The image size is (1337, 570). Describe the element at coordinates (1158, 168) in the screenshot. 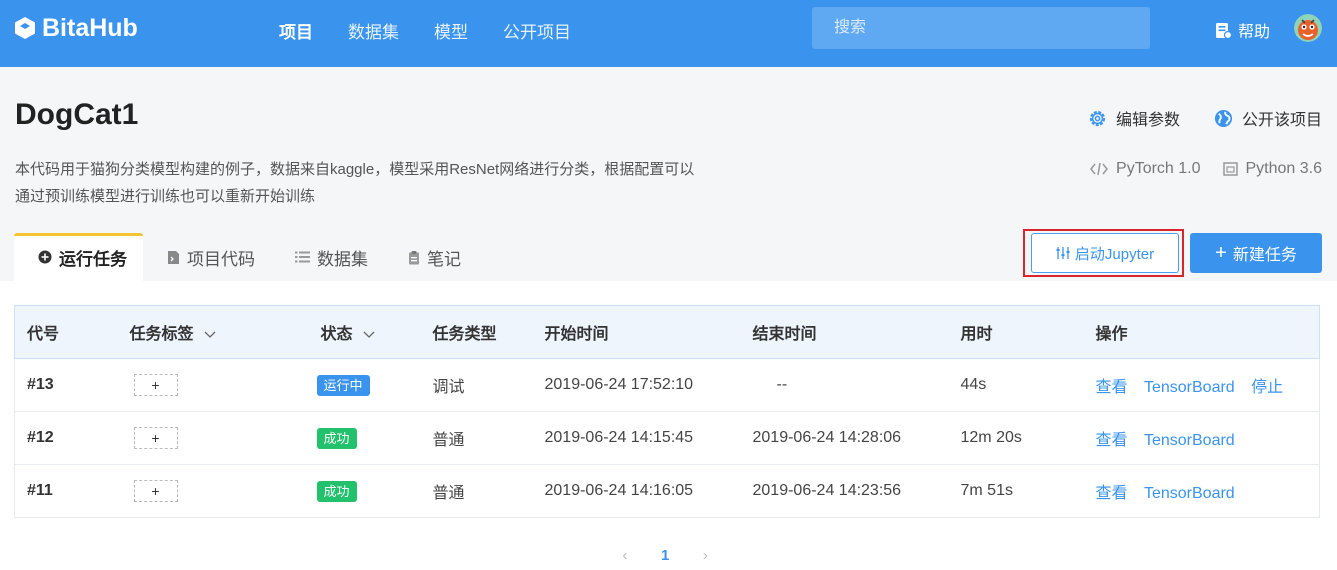

I see `framework-label: PyTorch 1.0` at that location.